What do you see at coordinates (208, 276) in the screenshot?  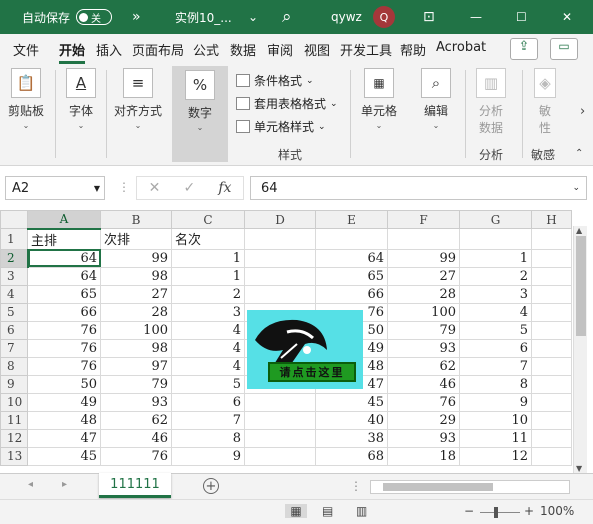 I see `cell-c3: 1` at bounding box center [208, 276].